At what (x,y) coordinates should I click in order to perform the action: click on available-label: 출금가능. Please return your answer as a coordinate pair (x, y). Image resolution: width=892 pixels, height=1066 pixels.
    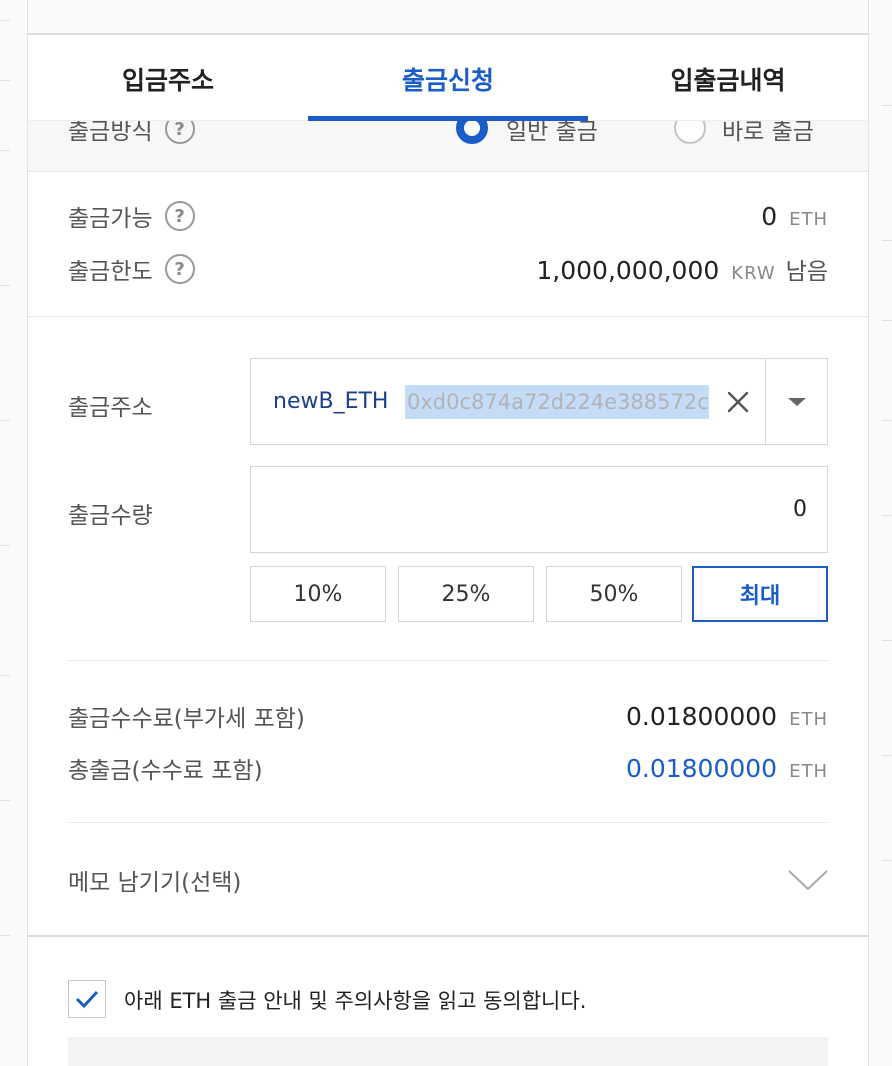
    Looking at the image, I should click on (110, 219).